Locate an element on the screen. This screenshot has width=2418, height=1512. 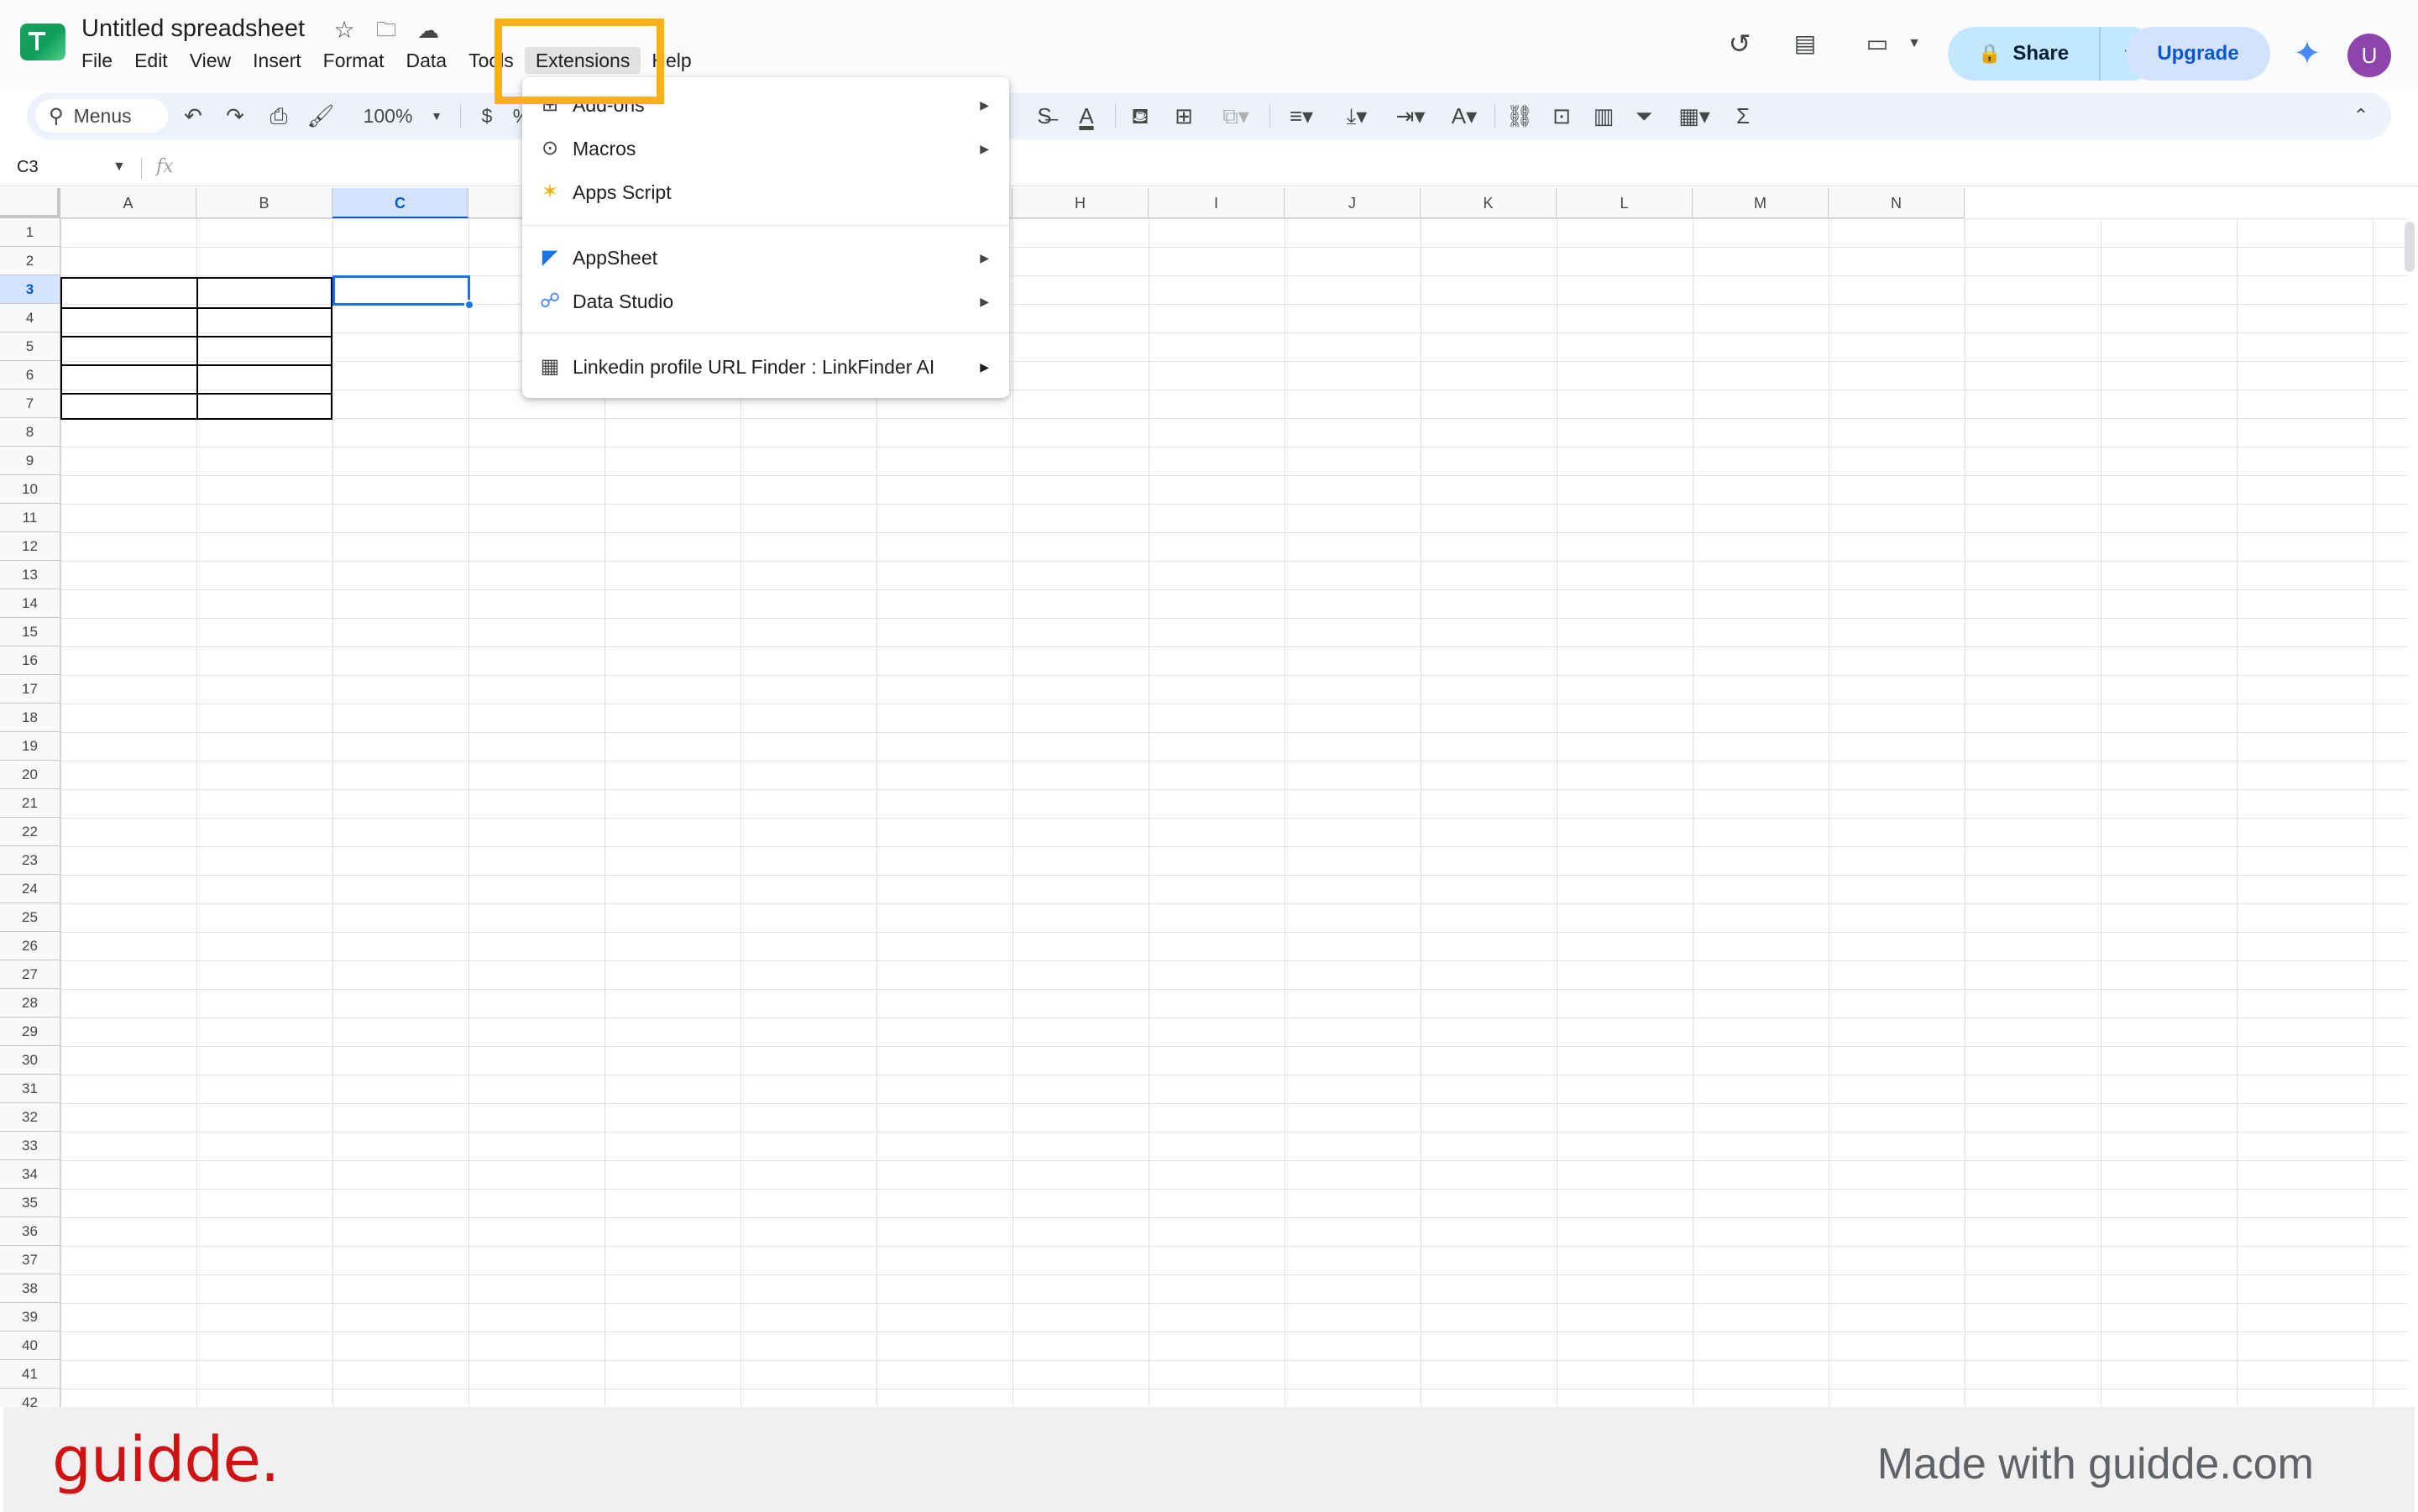
row-header: 35 is located at coordinates (30, 1203).